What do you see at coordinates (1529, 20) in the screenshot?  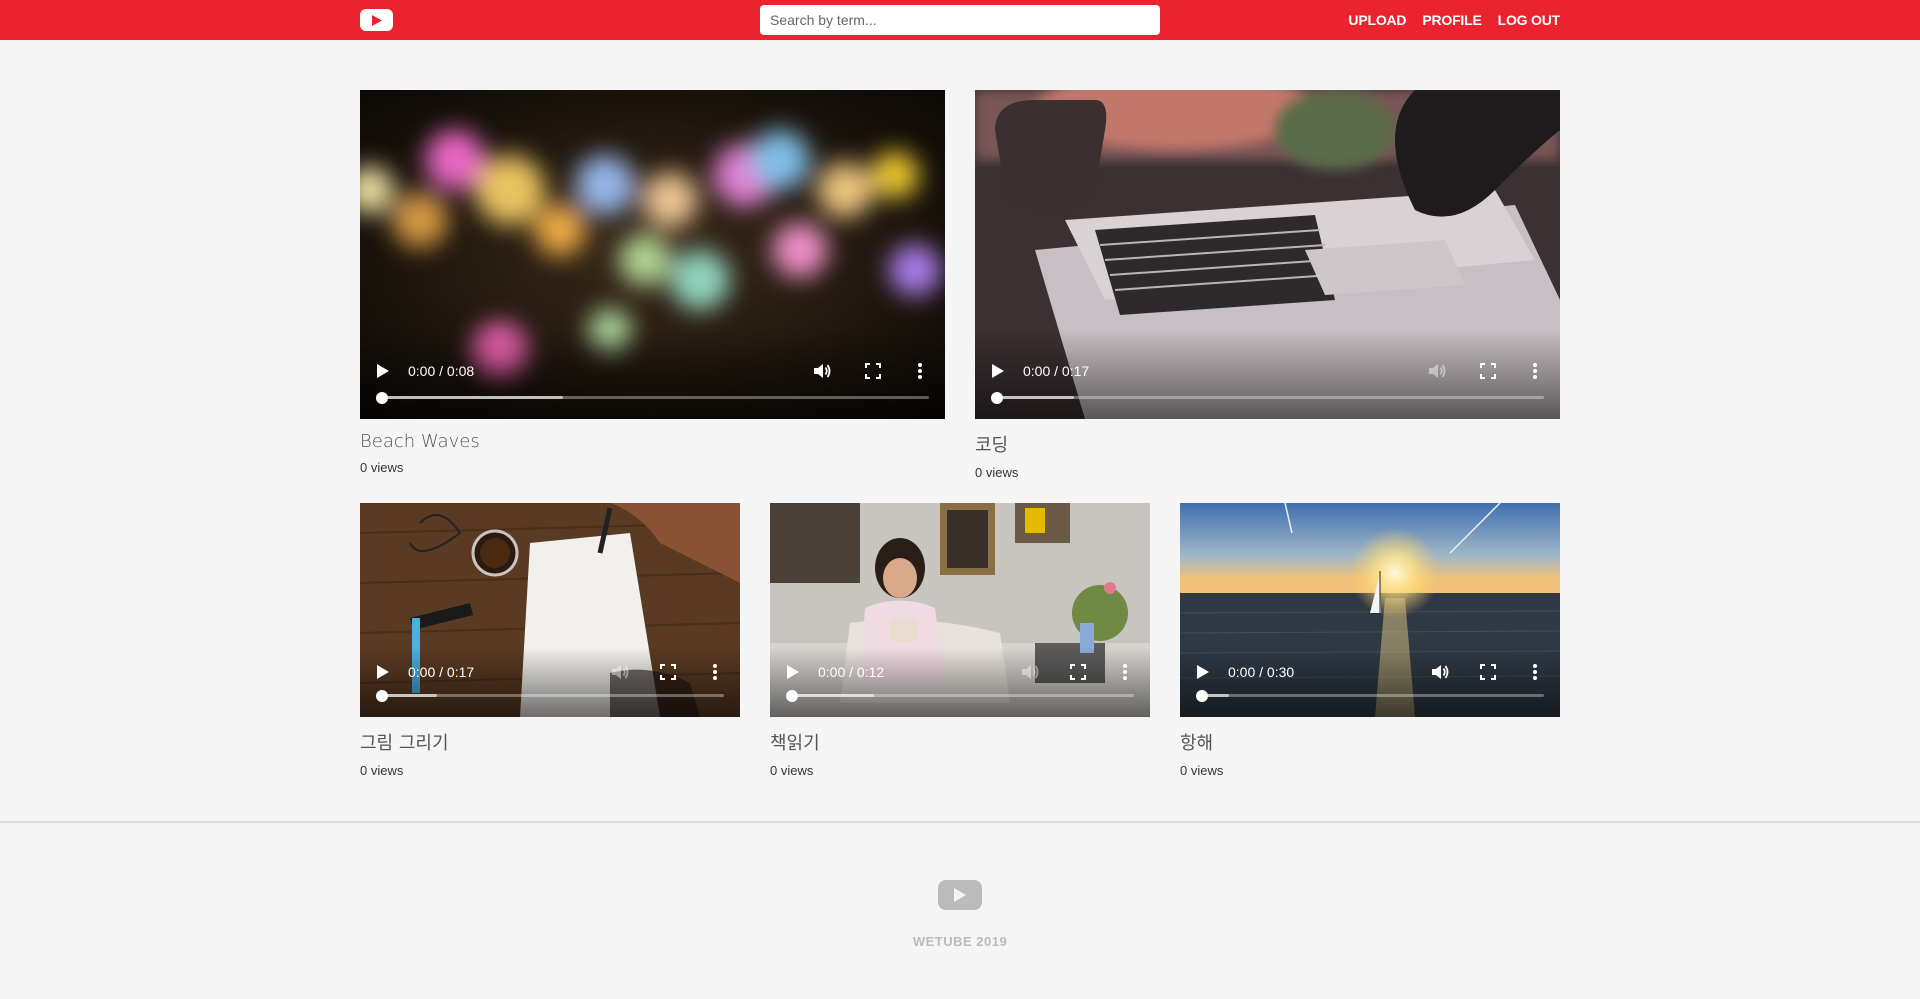 I see `logout-link: LOG OUT` at bounding box center [1529, 20].